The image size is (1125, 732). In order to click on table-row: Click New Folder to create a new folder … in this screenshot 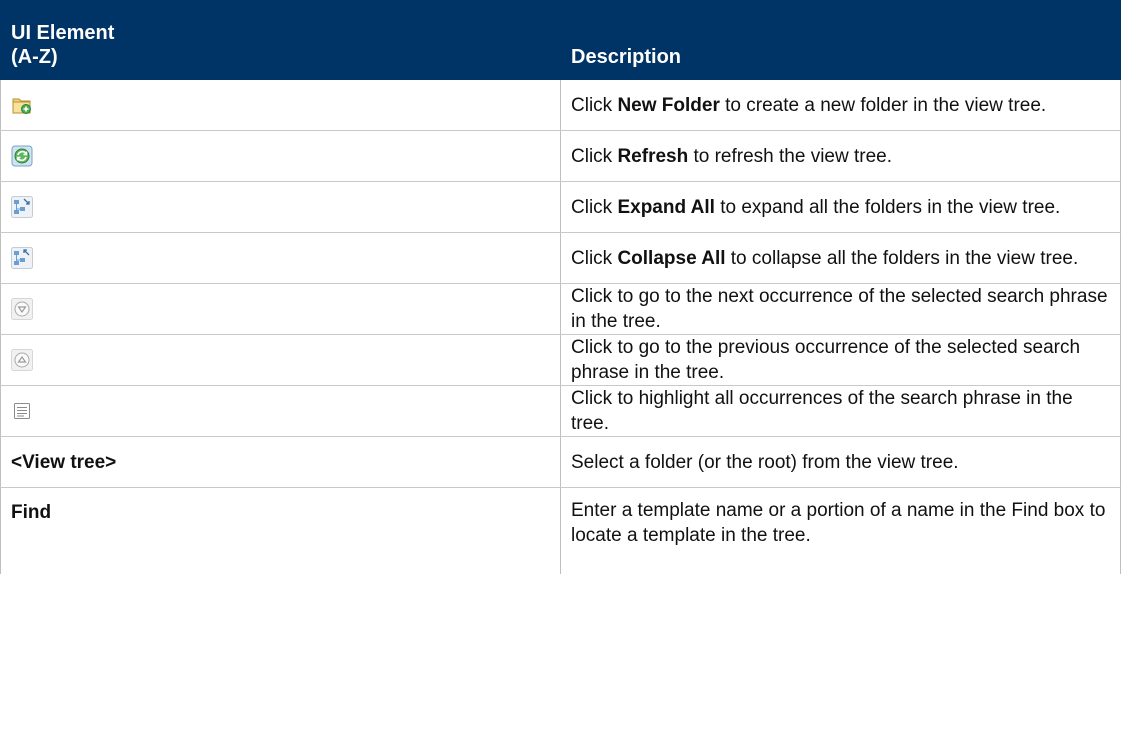, I will do `click(560, 105)`.